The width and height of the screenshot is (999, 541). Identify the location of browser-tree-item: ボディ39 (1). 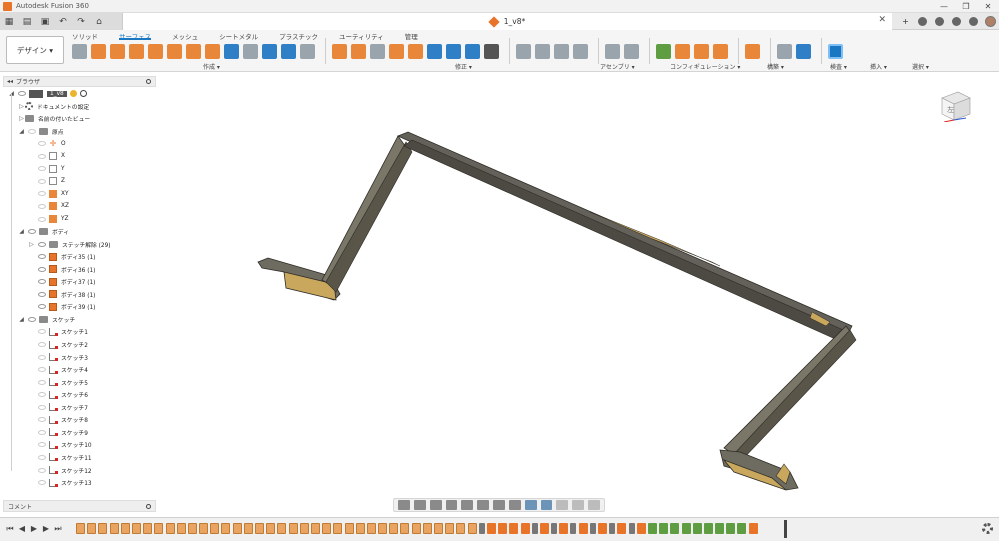
(61, 306).